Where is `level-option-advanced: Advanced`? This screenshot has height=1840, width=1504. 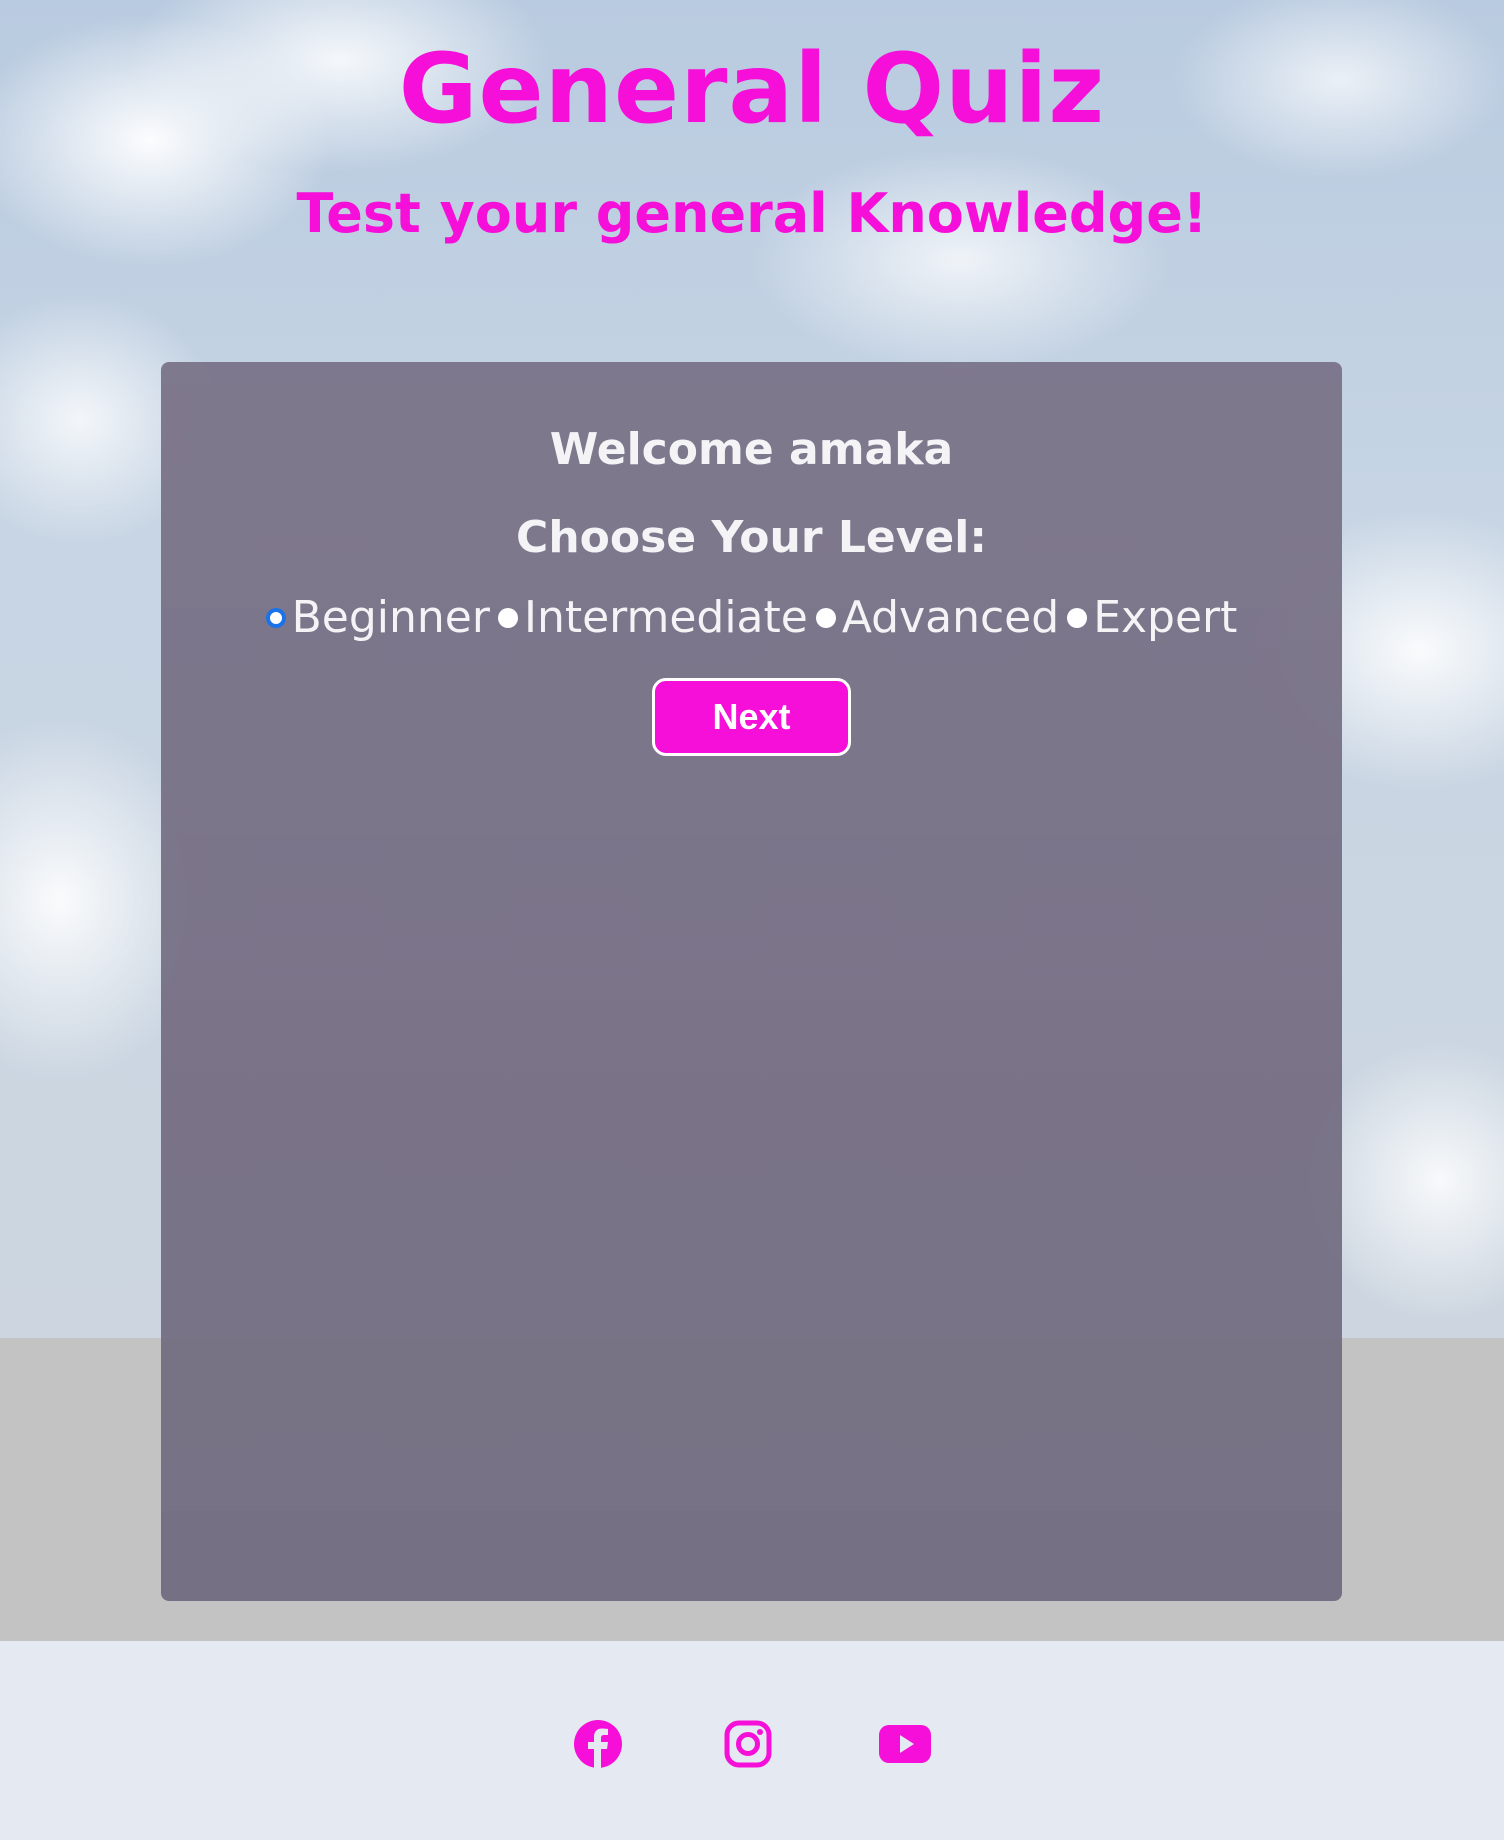
level-option-advanced: Advanced is located at coordinates (937, 618).